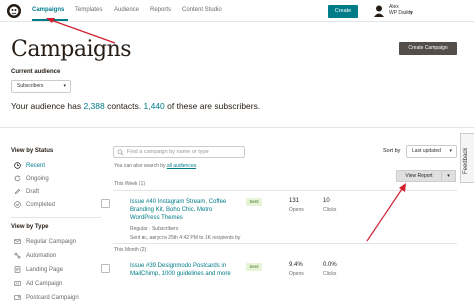 The height and width of the screenshot is (305, 474). I want to click on section-divider, so click(237, 127).